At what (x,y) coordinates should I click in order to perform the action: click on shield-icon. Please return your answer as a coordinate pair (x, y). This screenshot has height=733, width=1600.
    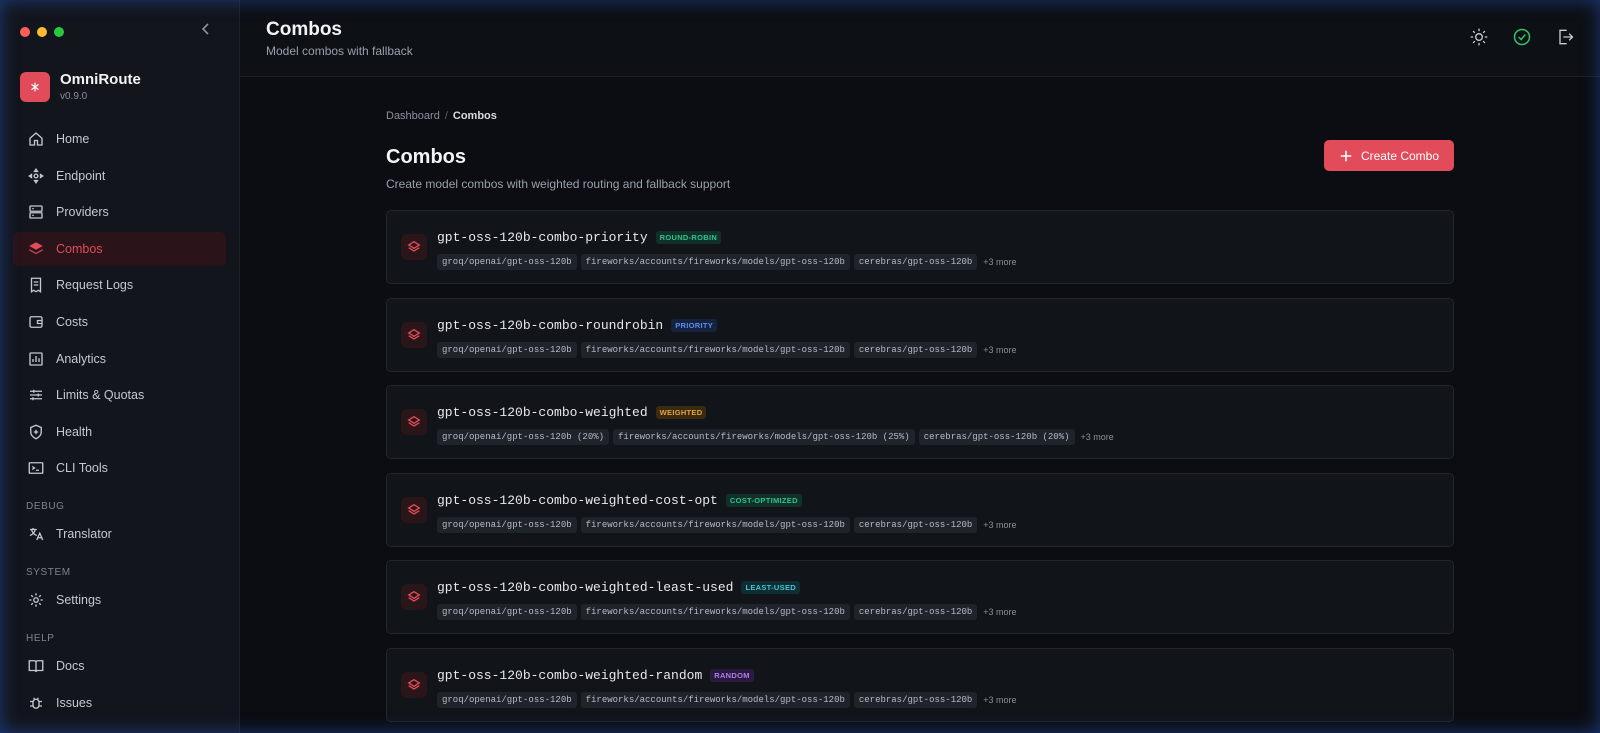
    Looking at the image, I should click on (36, 432).